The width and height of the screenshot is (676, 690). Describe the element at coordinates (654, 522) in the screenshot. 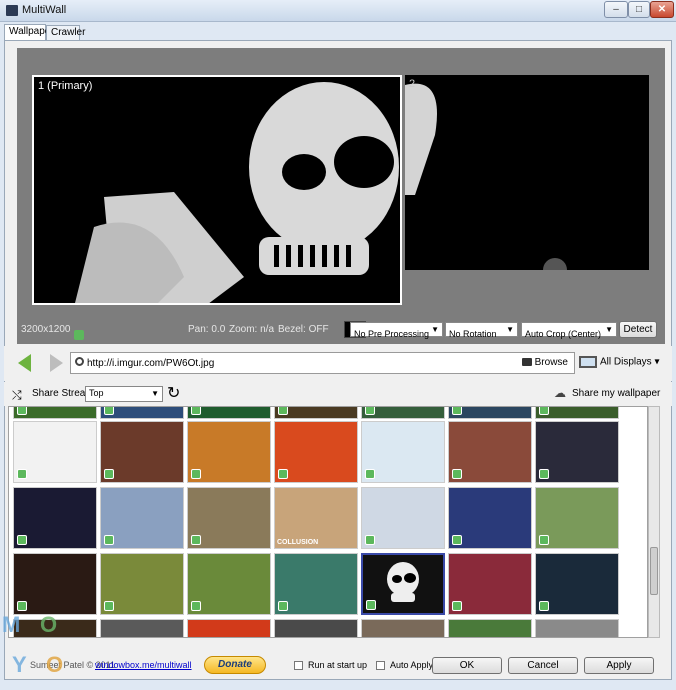

I see `grid-scrollbar` at that location.